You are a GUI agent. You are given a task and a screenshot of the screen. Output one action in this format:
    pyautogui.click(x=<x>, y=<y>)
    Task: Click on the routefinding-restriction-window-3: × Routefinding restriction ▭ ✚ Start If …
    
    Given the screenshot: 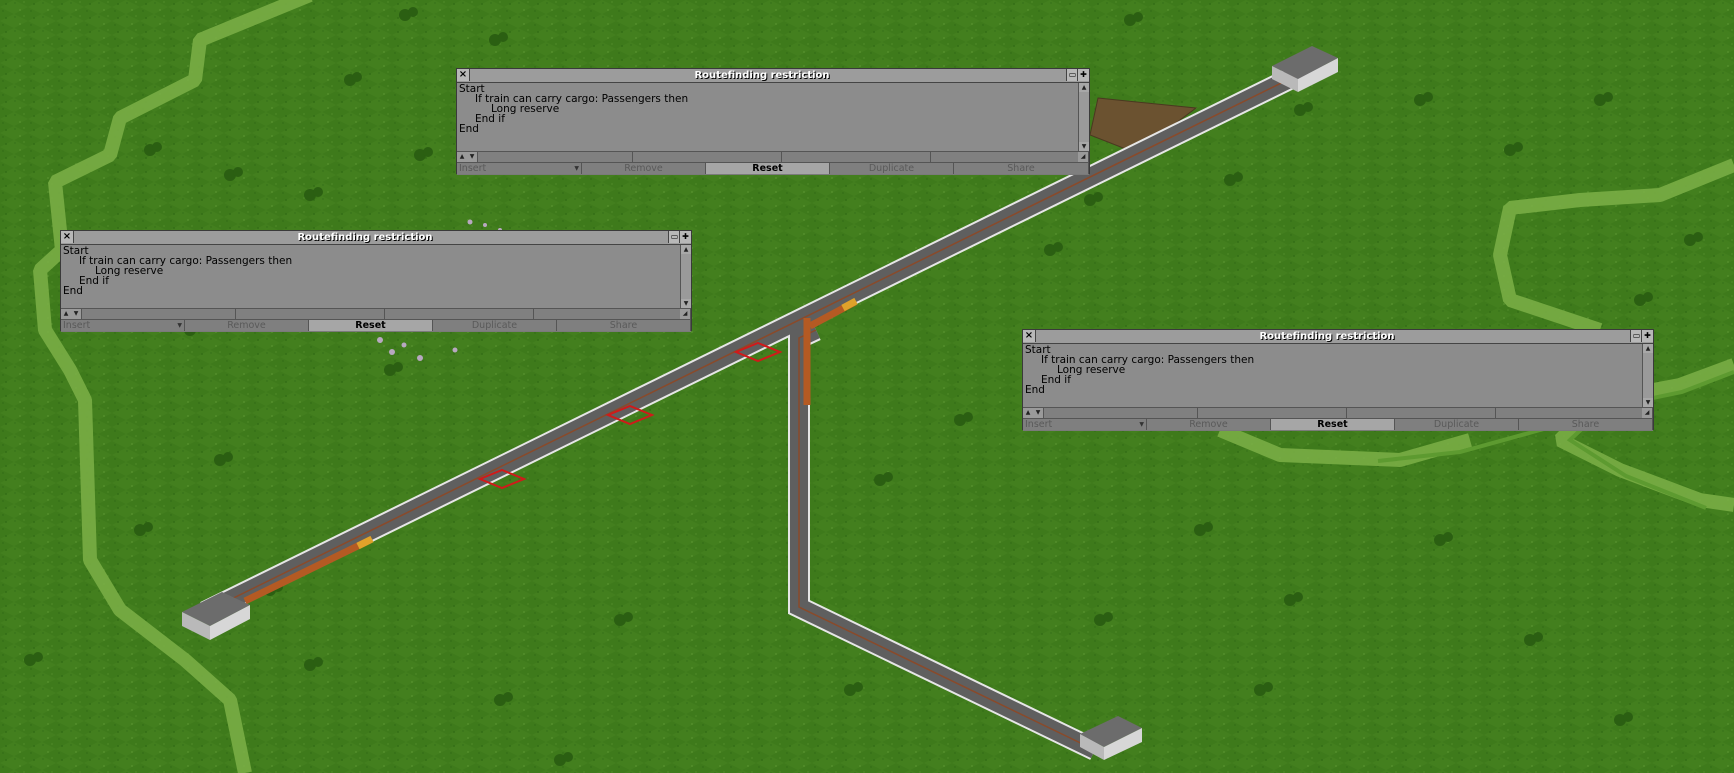 What is the action you would take?
    pyautogui.click(x=1338, y=380)
    